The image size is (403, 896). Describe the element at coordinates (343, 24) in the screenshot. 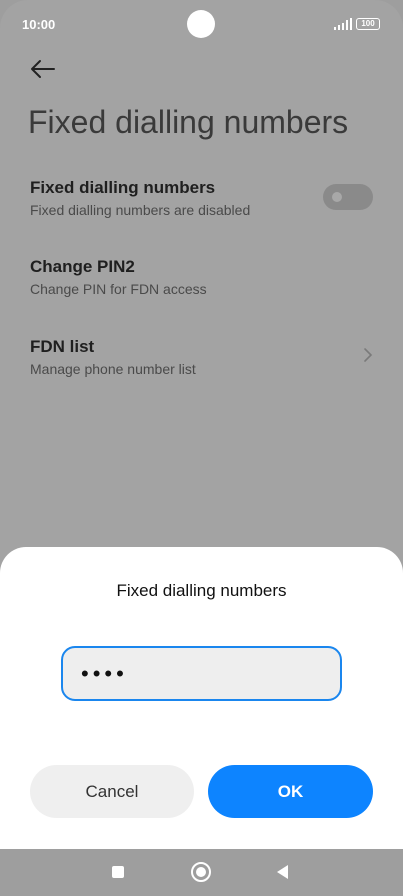

I see `signal-icon` at that location.